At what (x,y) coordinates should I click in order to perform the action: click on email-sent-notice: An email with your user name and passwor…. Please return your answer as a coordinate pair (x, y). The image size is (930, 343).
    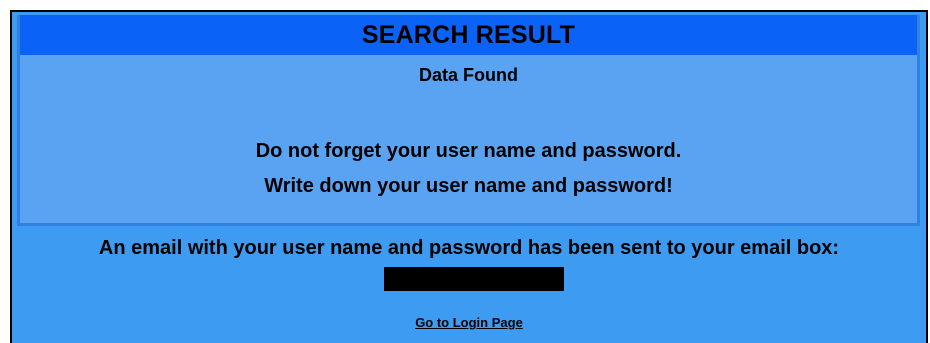
    Looking at the image, I should click on (469, 248).